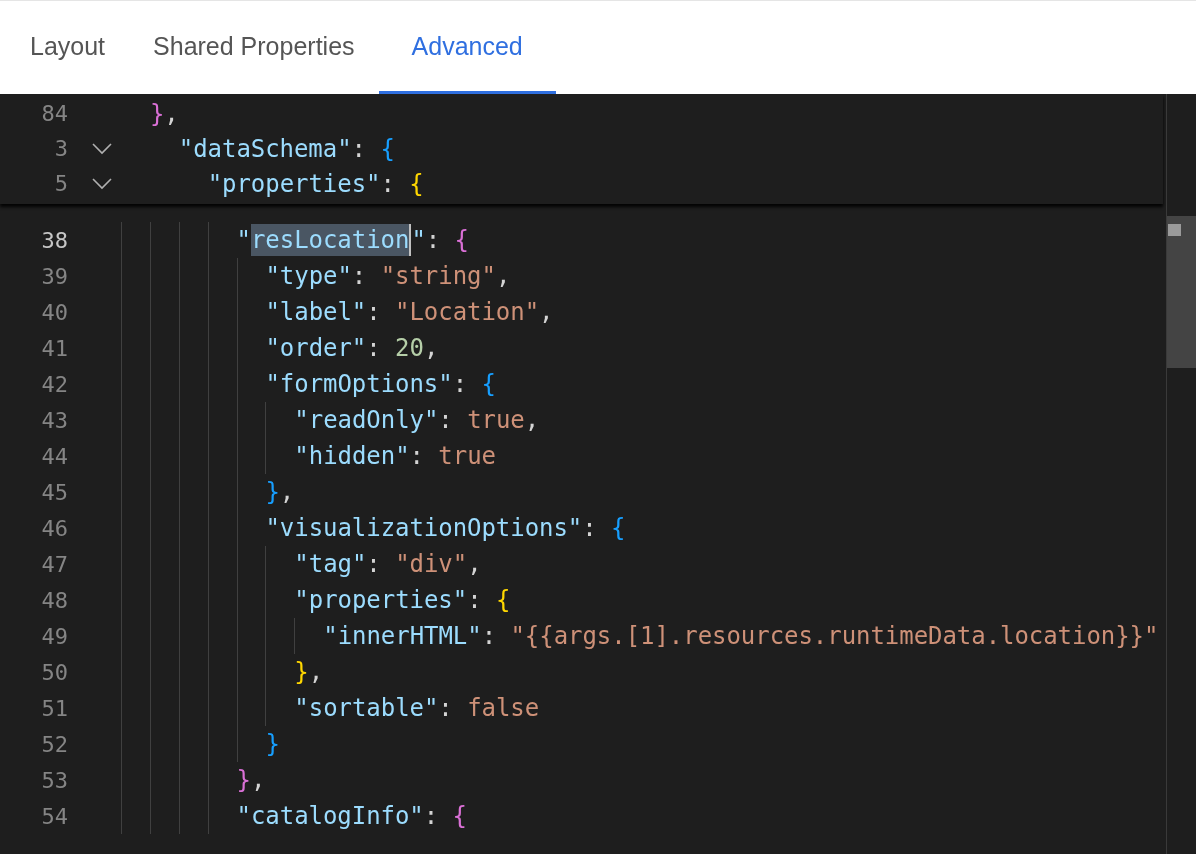 This screenshot has width=1196, height=854. I want to click on code-line: "hidden": true, so click(308, 456).